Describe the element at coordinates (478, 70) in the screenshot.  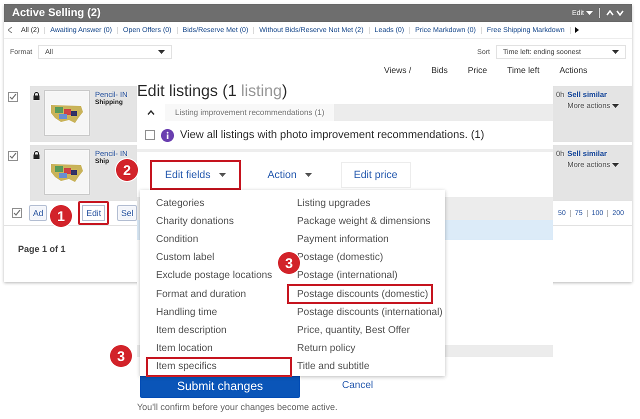
I see `column-header: Price` at that location.